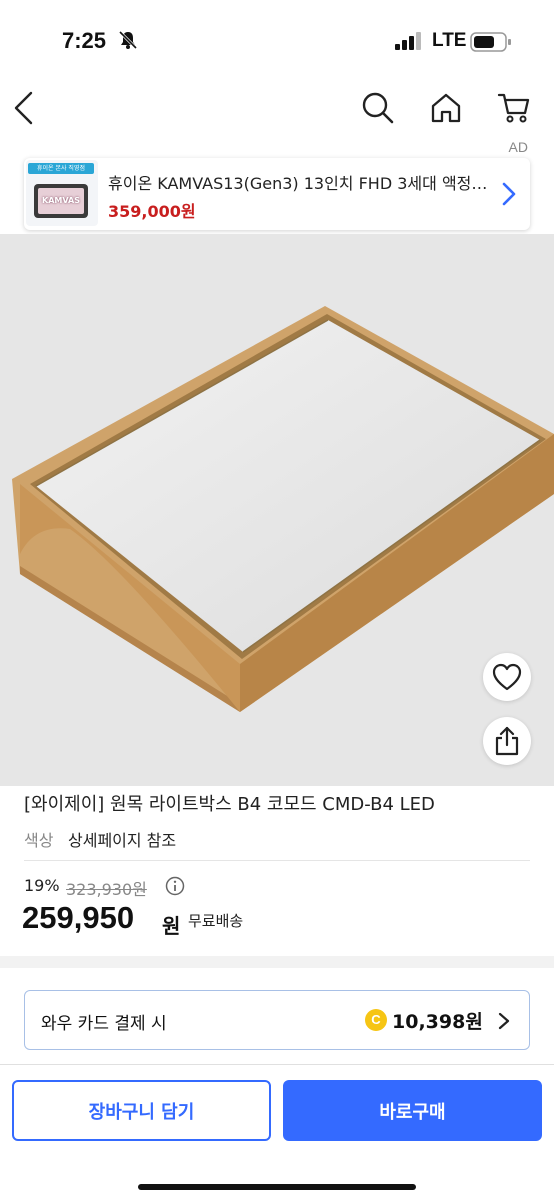  I want to click on cellular-signal-icon, so click(408, 41).